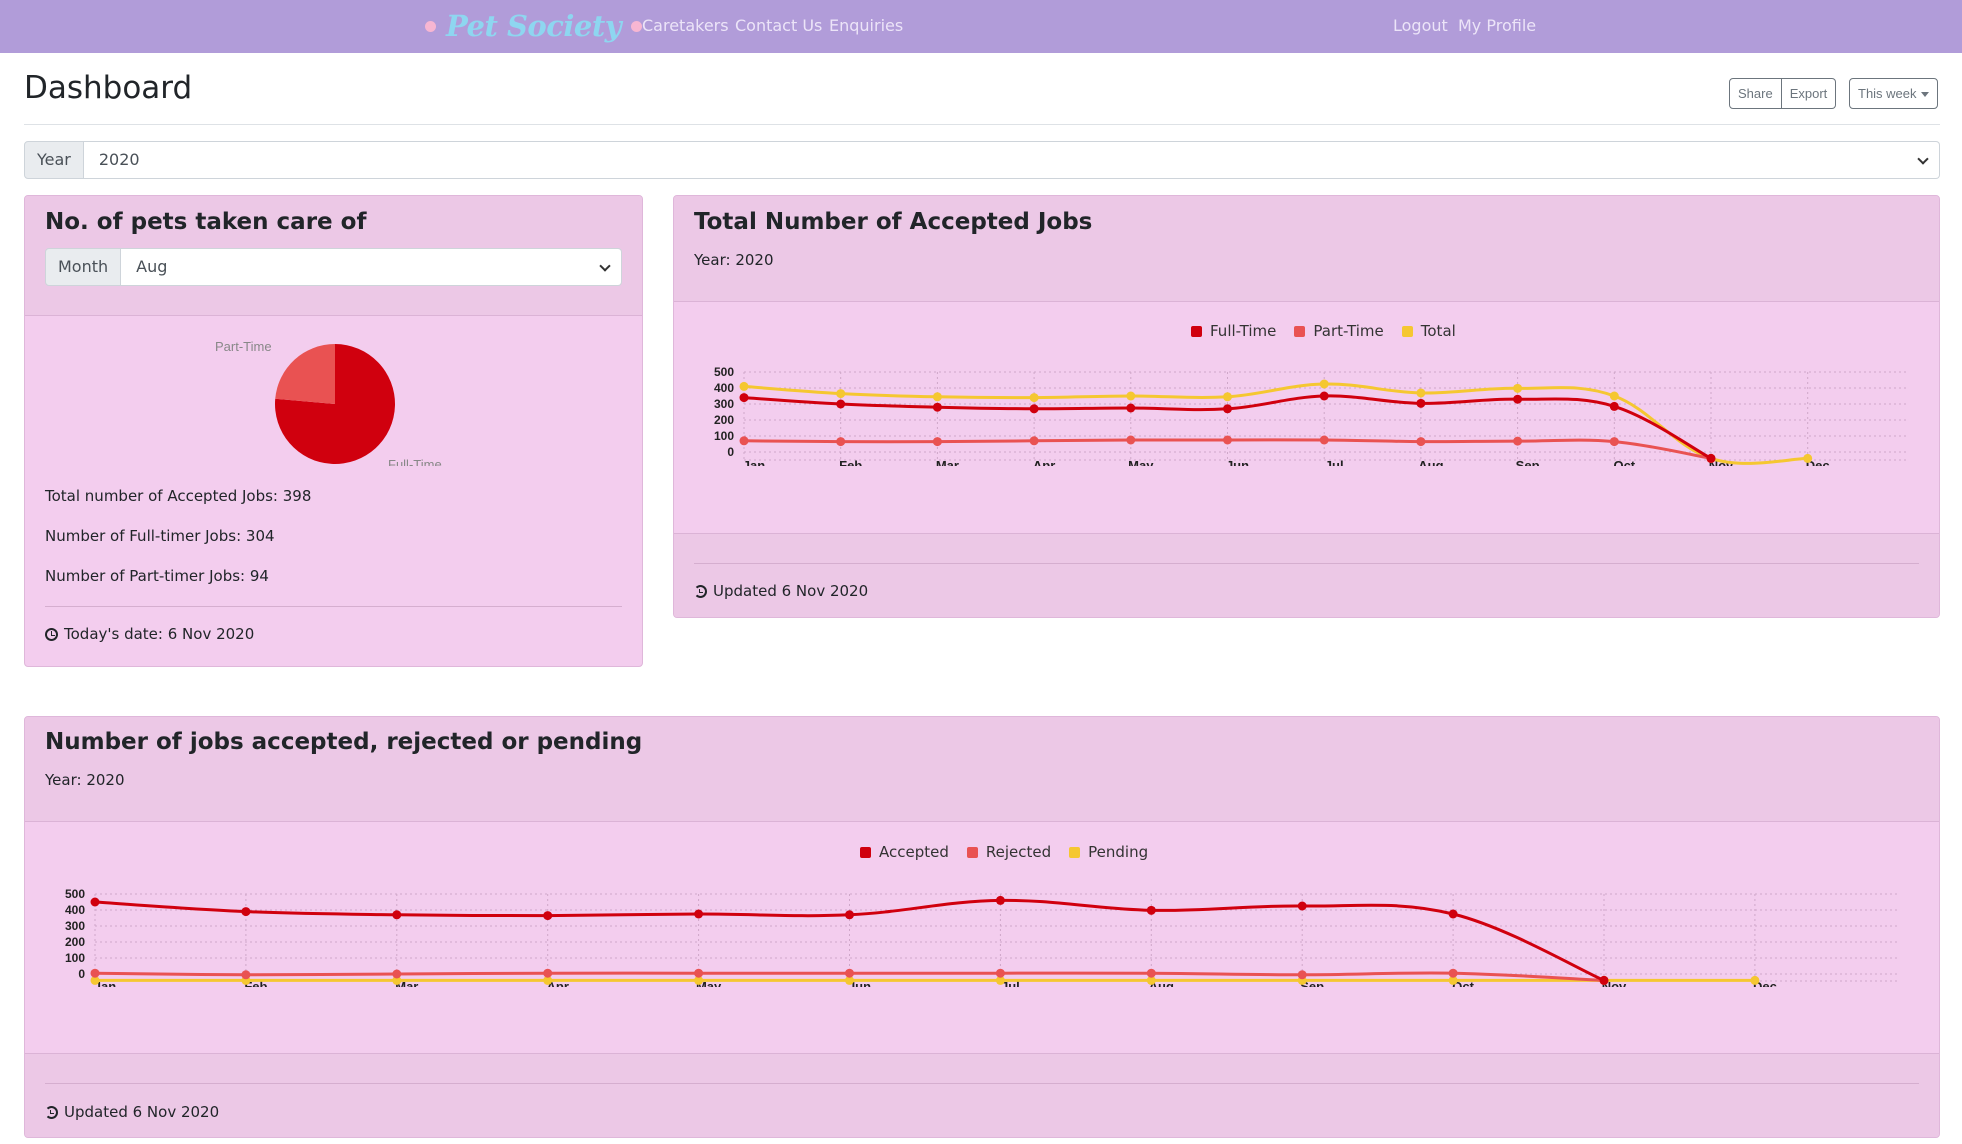 The height and width of the screenshot is (1144, 1962). I want to click on legend-item-rejected: Rejected, so click(1009, 852).